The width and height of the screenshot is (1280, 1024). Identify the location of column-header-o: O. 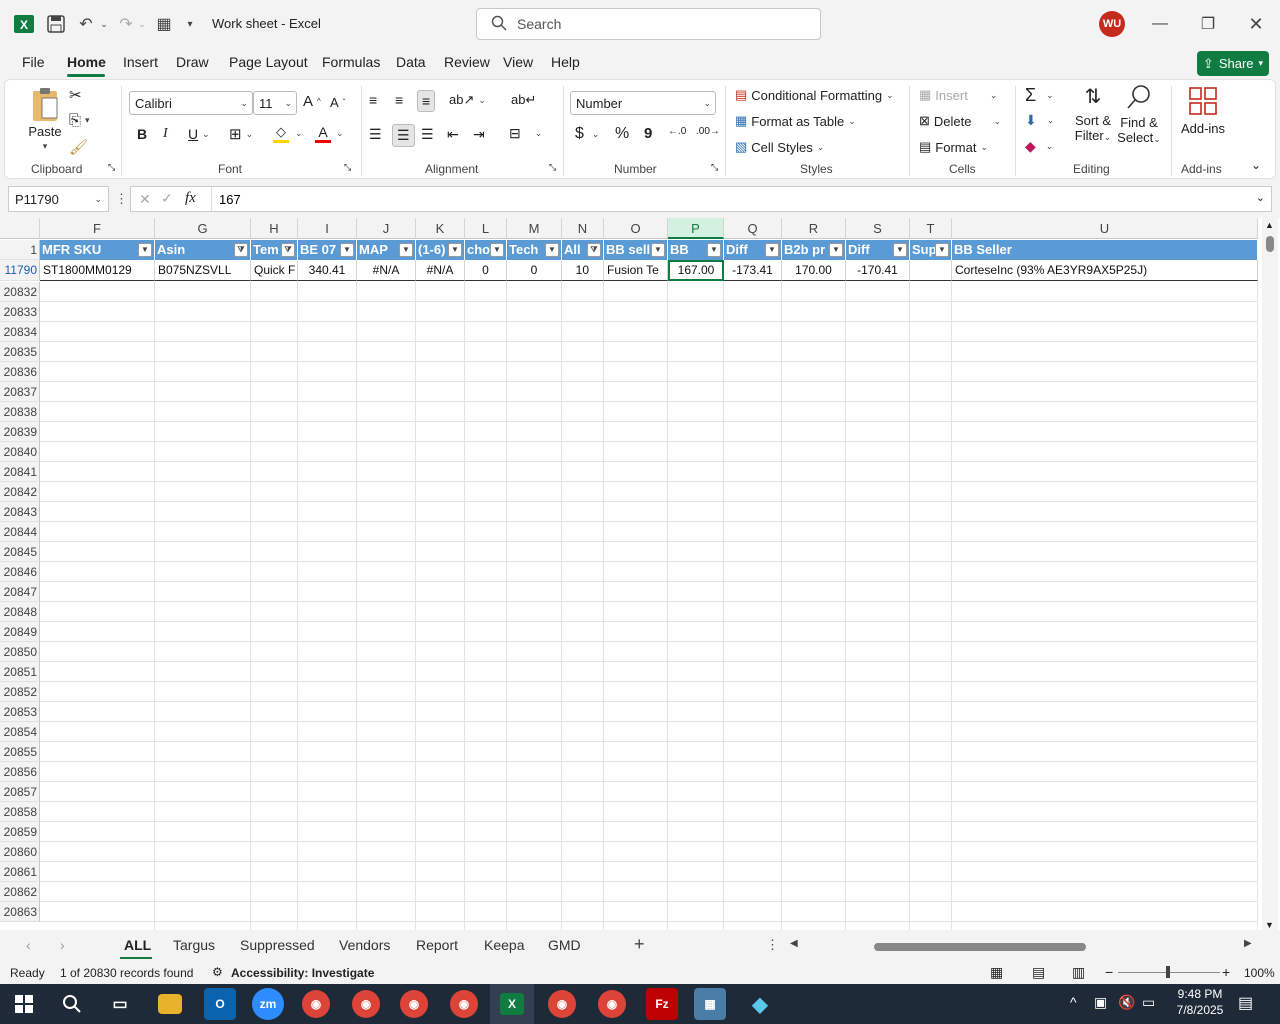
(636, 228).